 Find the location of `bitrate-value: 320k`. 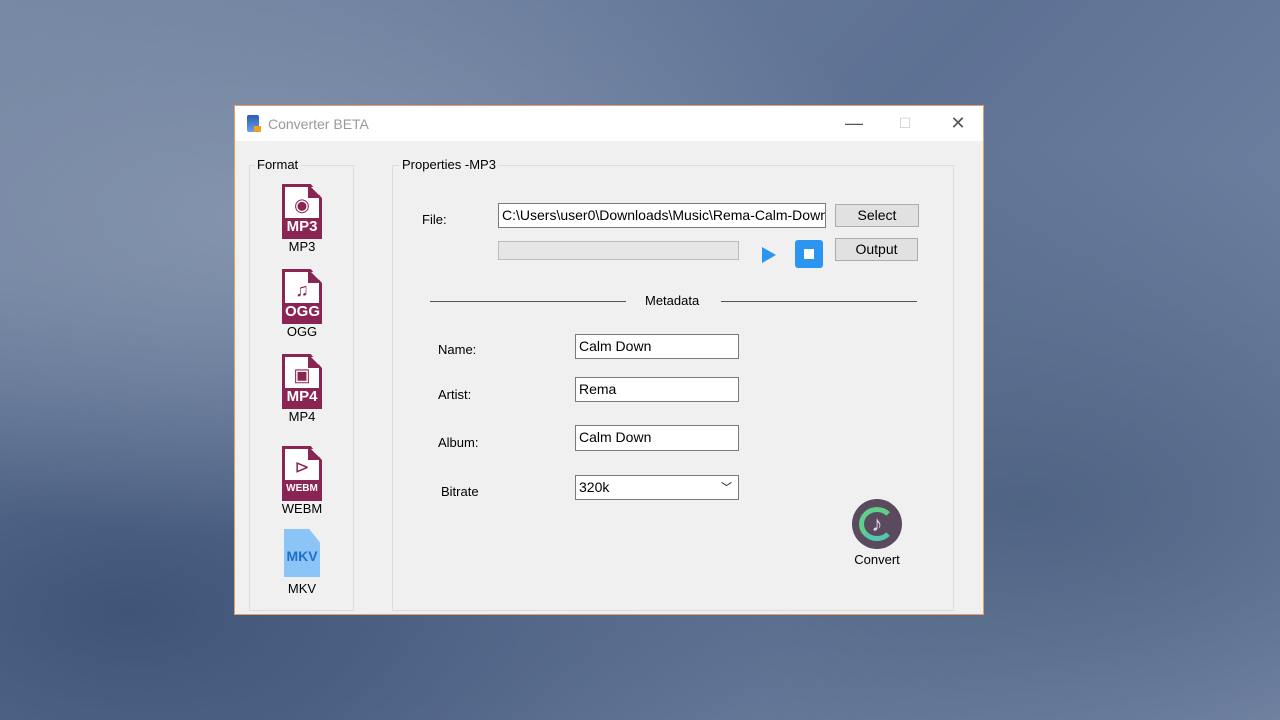

bitrate-value: 320k is located at coordinates (594, 487).